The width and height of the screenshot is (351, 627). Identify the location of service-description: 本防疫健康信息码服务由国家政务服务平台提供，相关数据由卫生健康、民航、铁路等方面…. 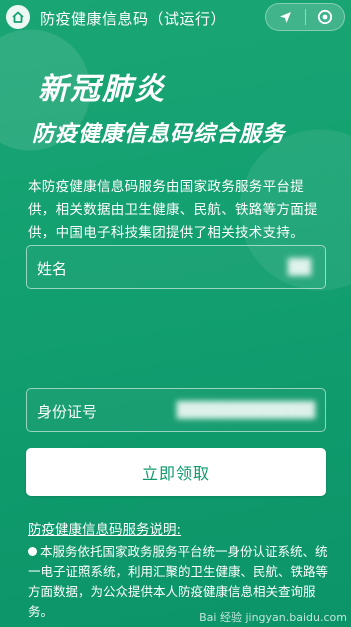
(173, 210).